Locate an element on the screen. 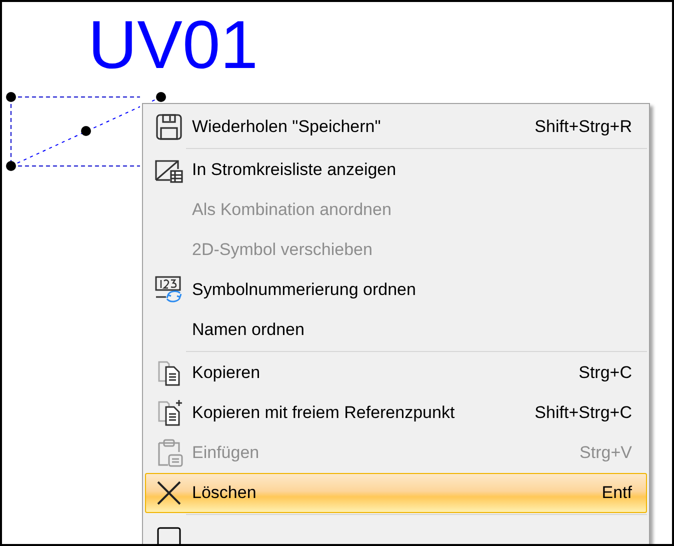 This screenshot has width=674, height=546. menu-item: In Stromkreisliste anzeigen is located at coordinates (396, 170).